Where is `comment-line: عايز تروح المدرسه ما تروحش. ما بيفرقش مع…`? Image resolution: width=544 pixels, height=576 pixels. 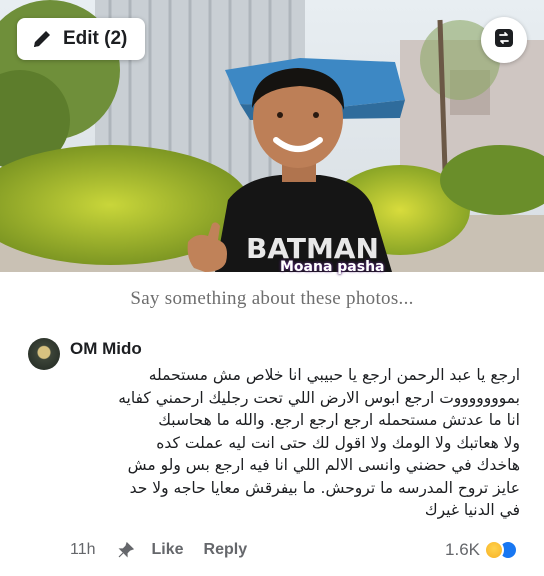
comment-line: عايز تروح المدرسه ما تروحش. ما بيفرقش مع… is located at coordinates (324, 487).